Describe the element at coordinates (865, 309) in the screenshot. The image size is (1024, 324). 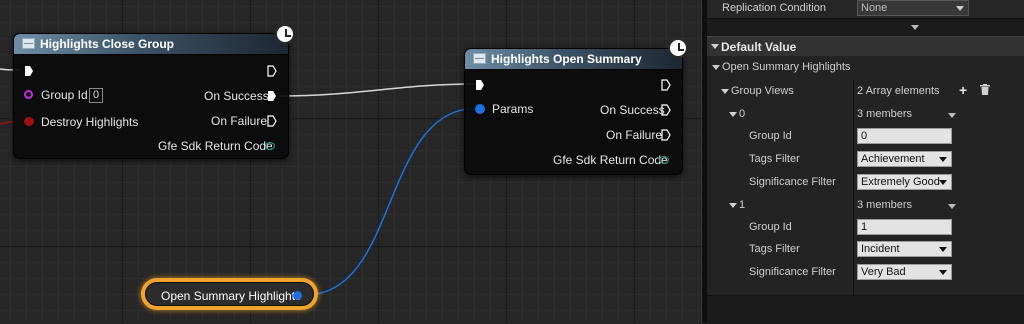
I see `panel-footer` at that location.